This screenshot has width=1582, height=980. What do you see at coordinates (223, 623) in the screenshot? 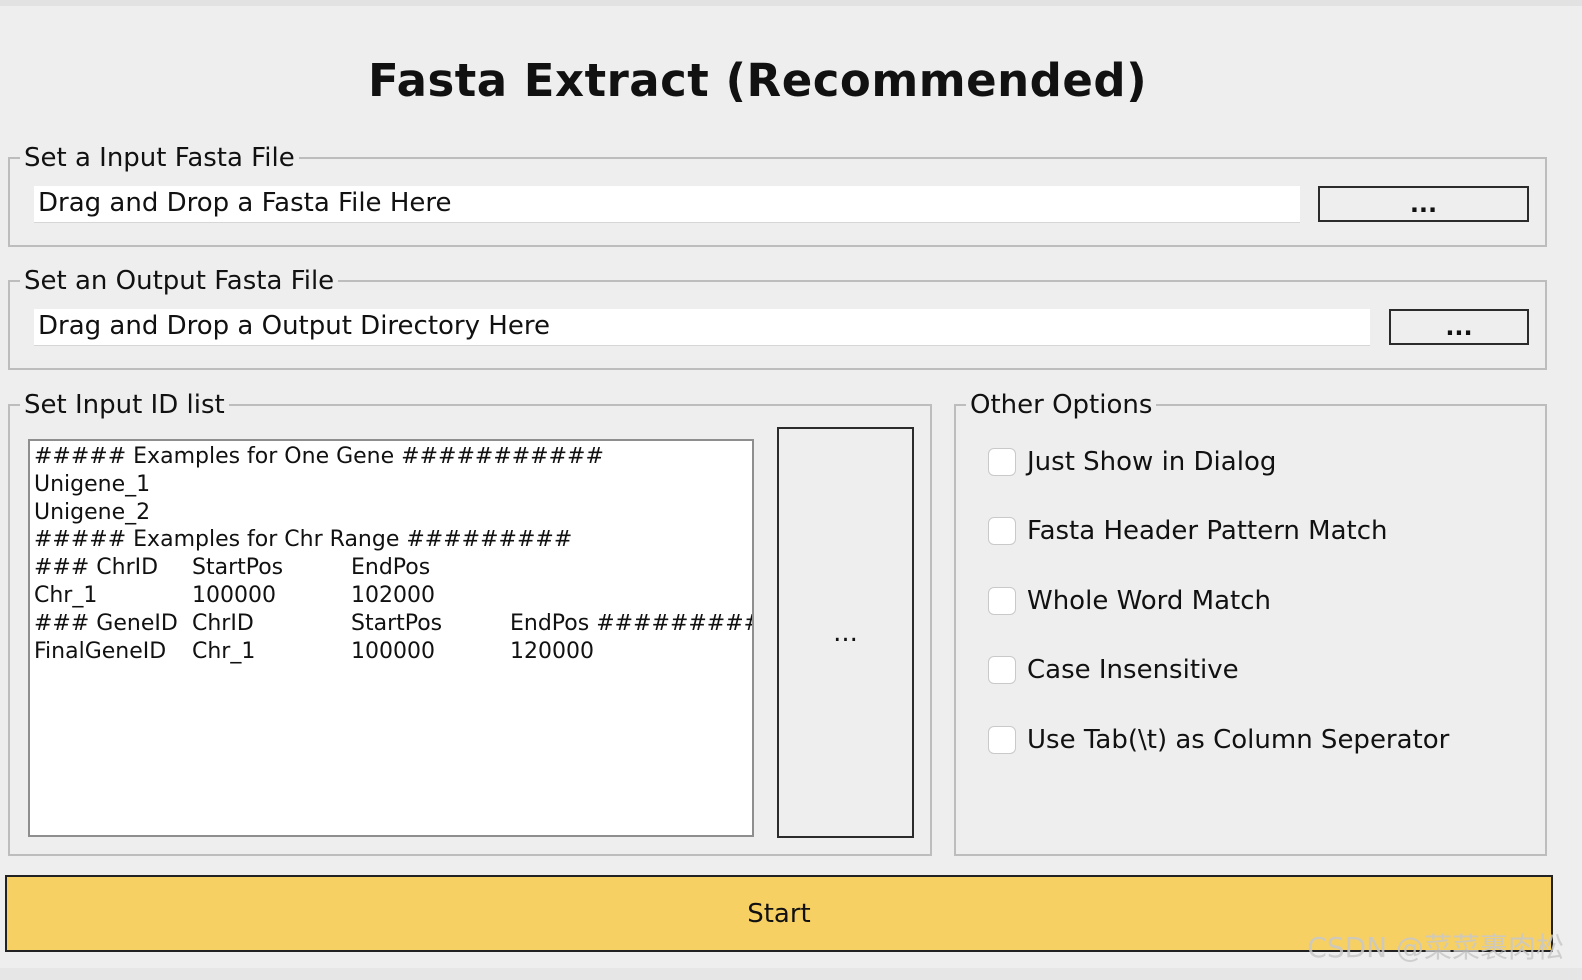
I see `textarea-cell: ChrID` at bounding box center [223, 623].